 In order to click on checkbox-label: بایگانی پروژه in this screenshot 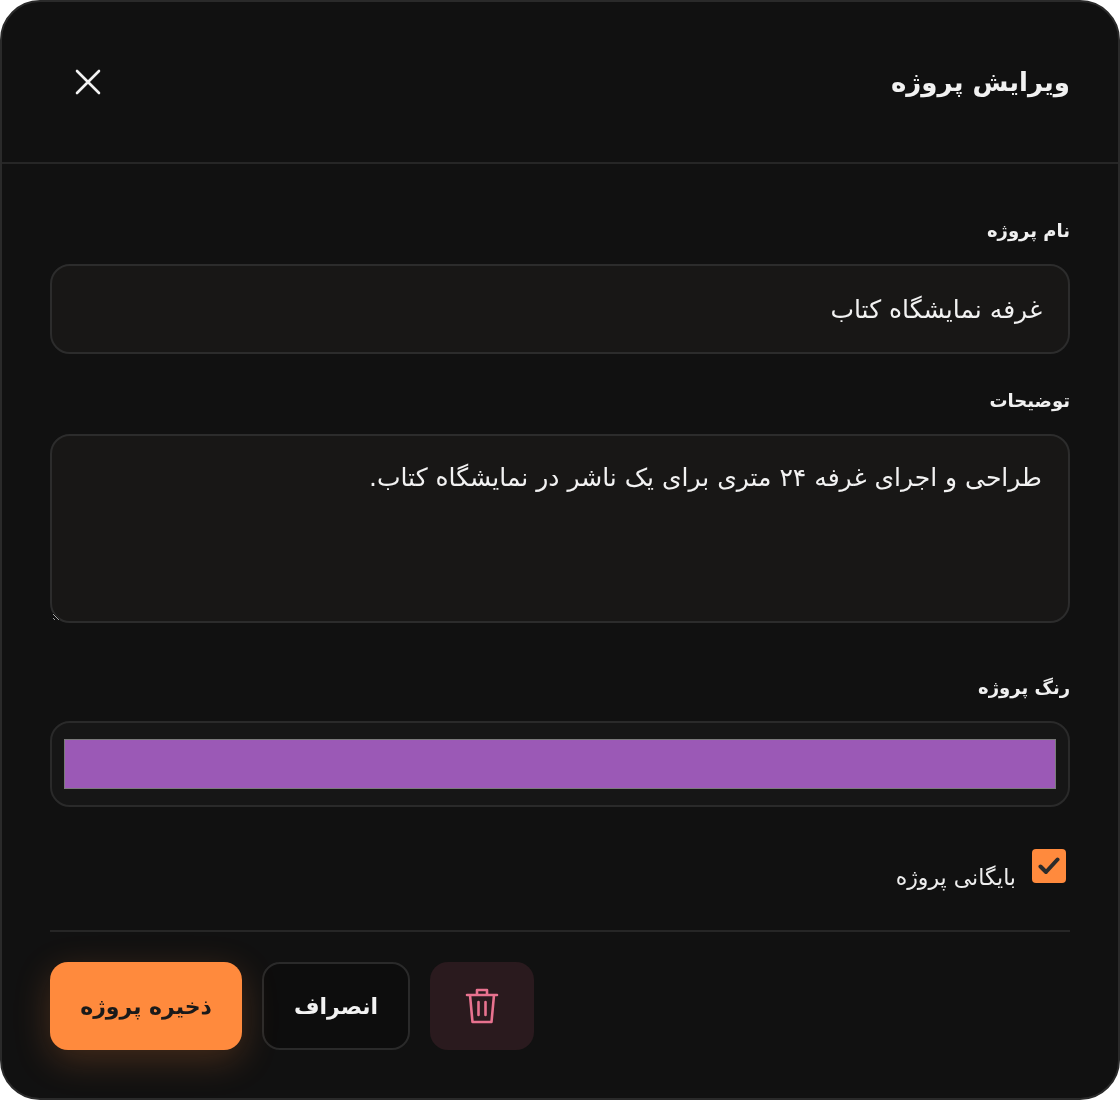, I will do `click(955, 877)`.